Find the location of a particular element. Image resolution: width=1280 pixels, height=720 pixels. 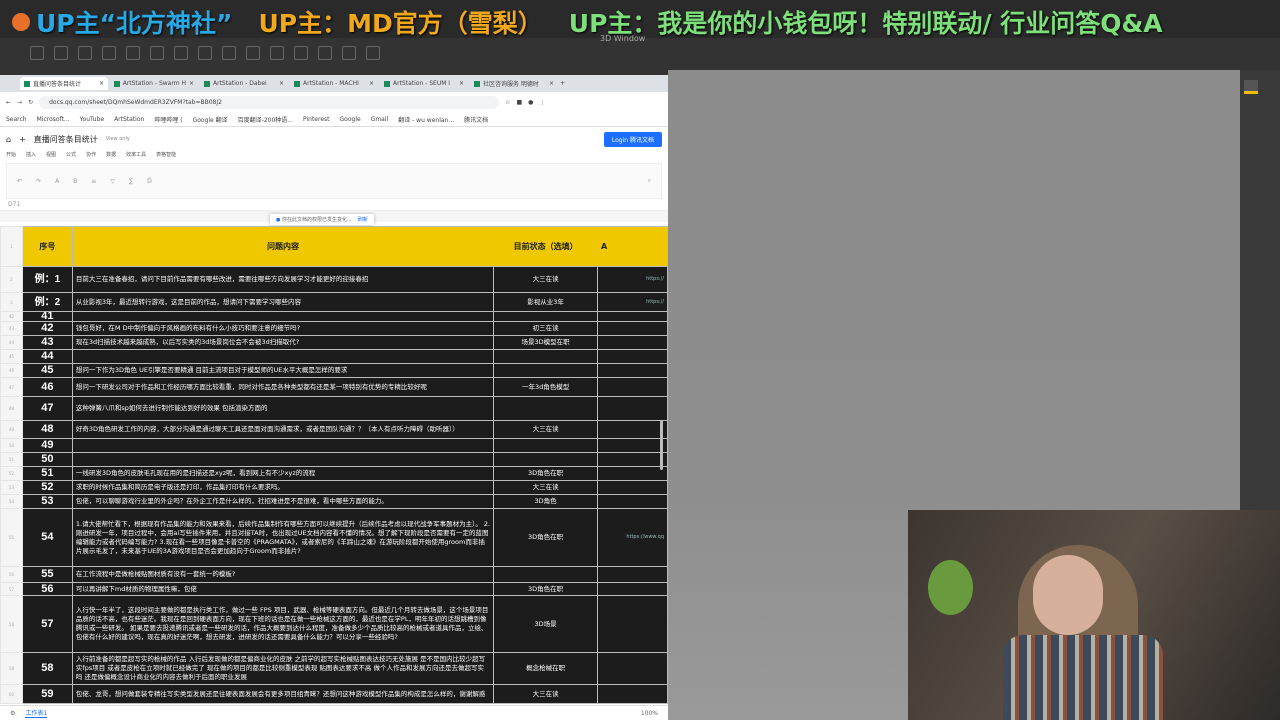

browser-tab: ArtStation - MACHI × is located at coordinates (334, 83).